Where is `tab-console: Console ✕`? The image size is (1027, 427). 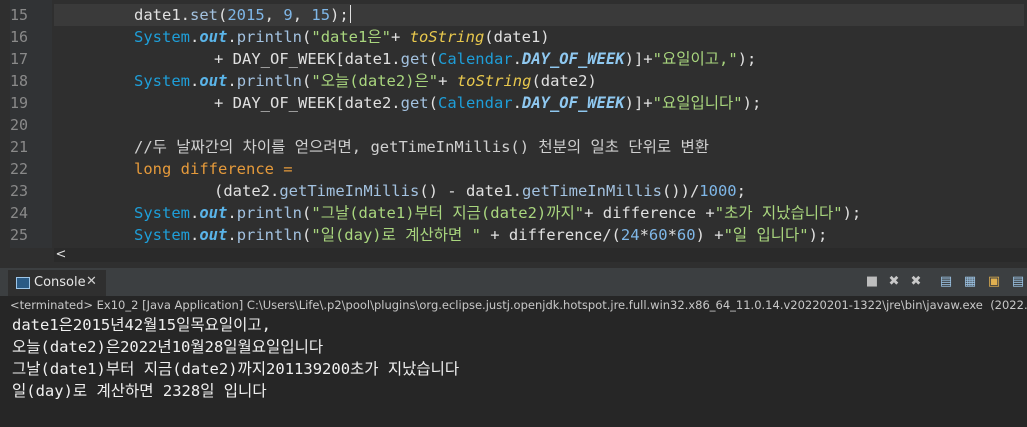
tab-console: Console ✕ is located at coordinates (57, 283).